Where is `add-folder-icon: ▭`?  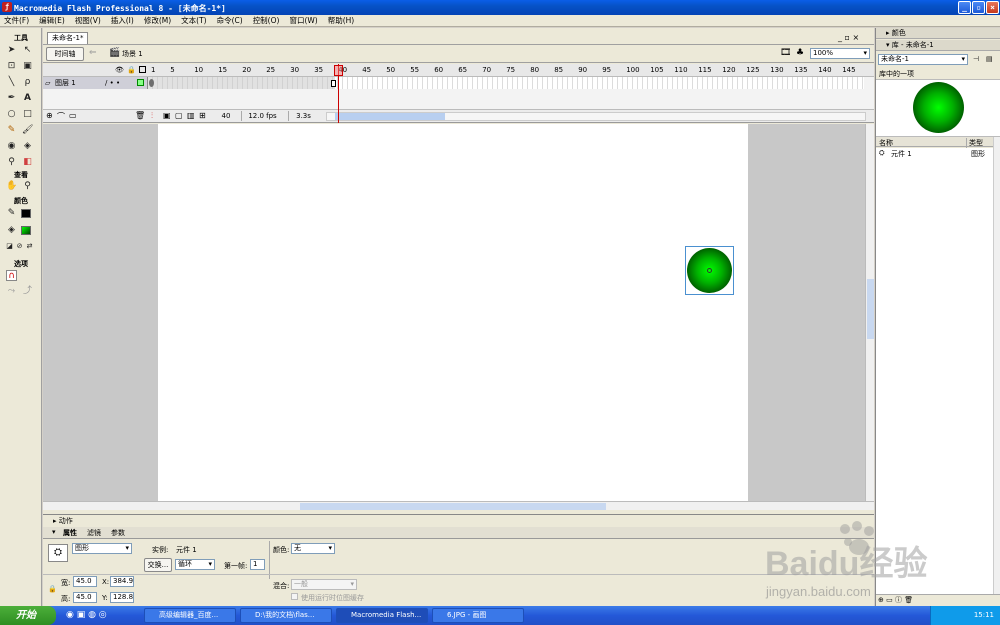 add-folder-icon: ▭ is located at coordinates (73, 115).